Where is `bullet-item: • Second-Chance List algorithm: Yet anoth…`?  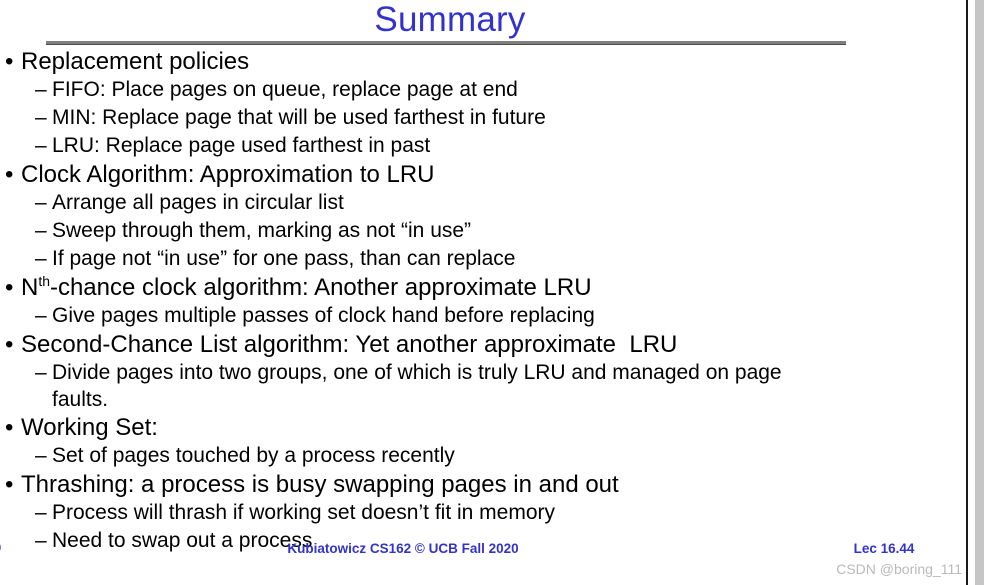 bullet-item: • Second-Chance List algorithm: Yet anoth… is located at coordinates (480, 344).